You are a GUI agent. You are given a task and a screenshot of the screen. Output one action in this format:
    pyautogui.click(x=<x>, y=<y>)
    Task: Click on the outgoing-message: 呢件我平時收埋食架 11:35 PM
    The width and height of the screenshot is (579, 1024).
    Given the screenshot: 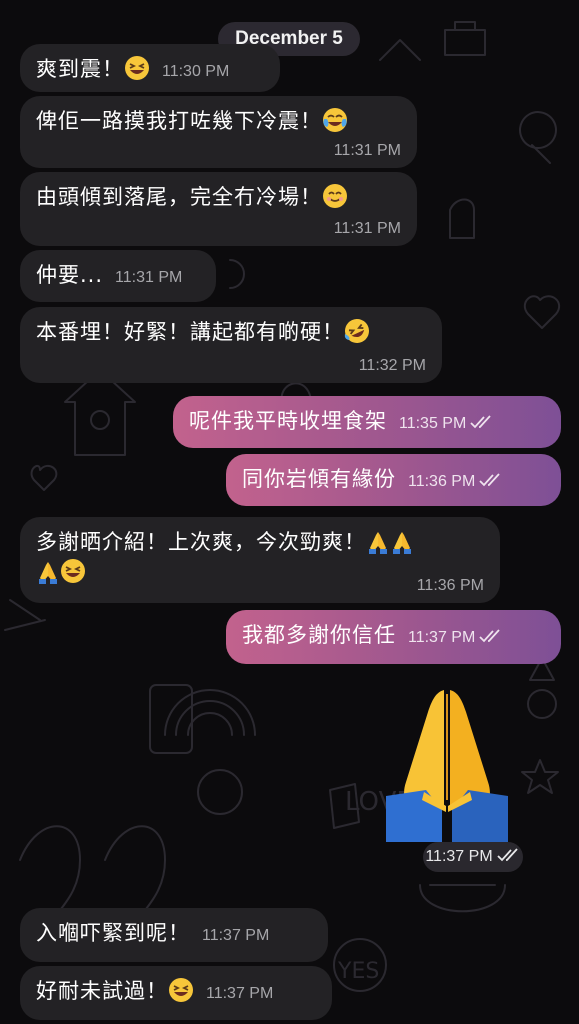 What is the action you would take?
    pyautogui.click(x=367, y=422)
    